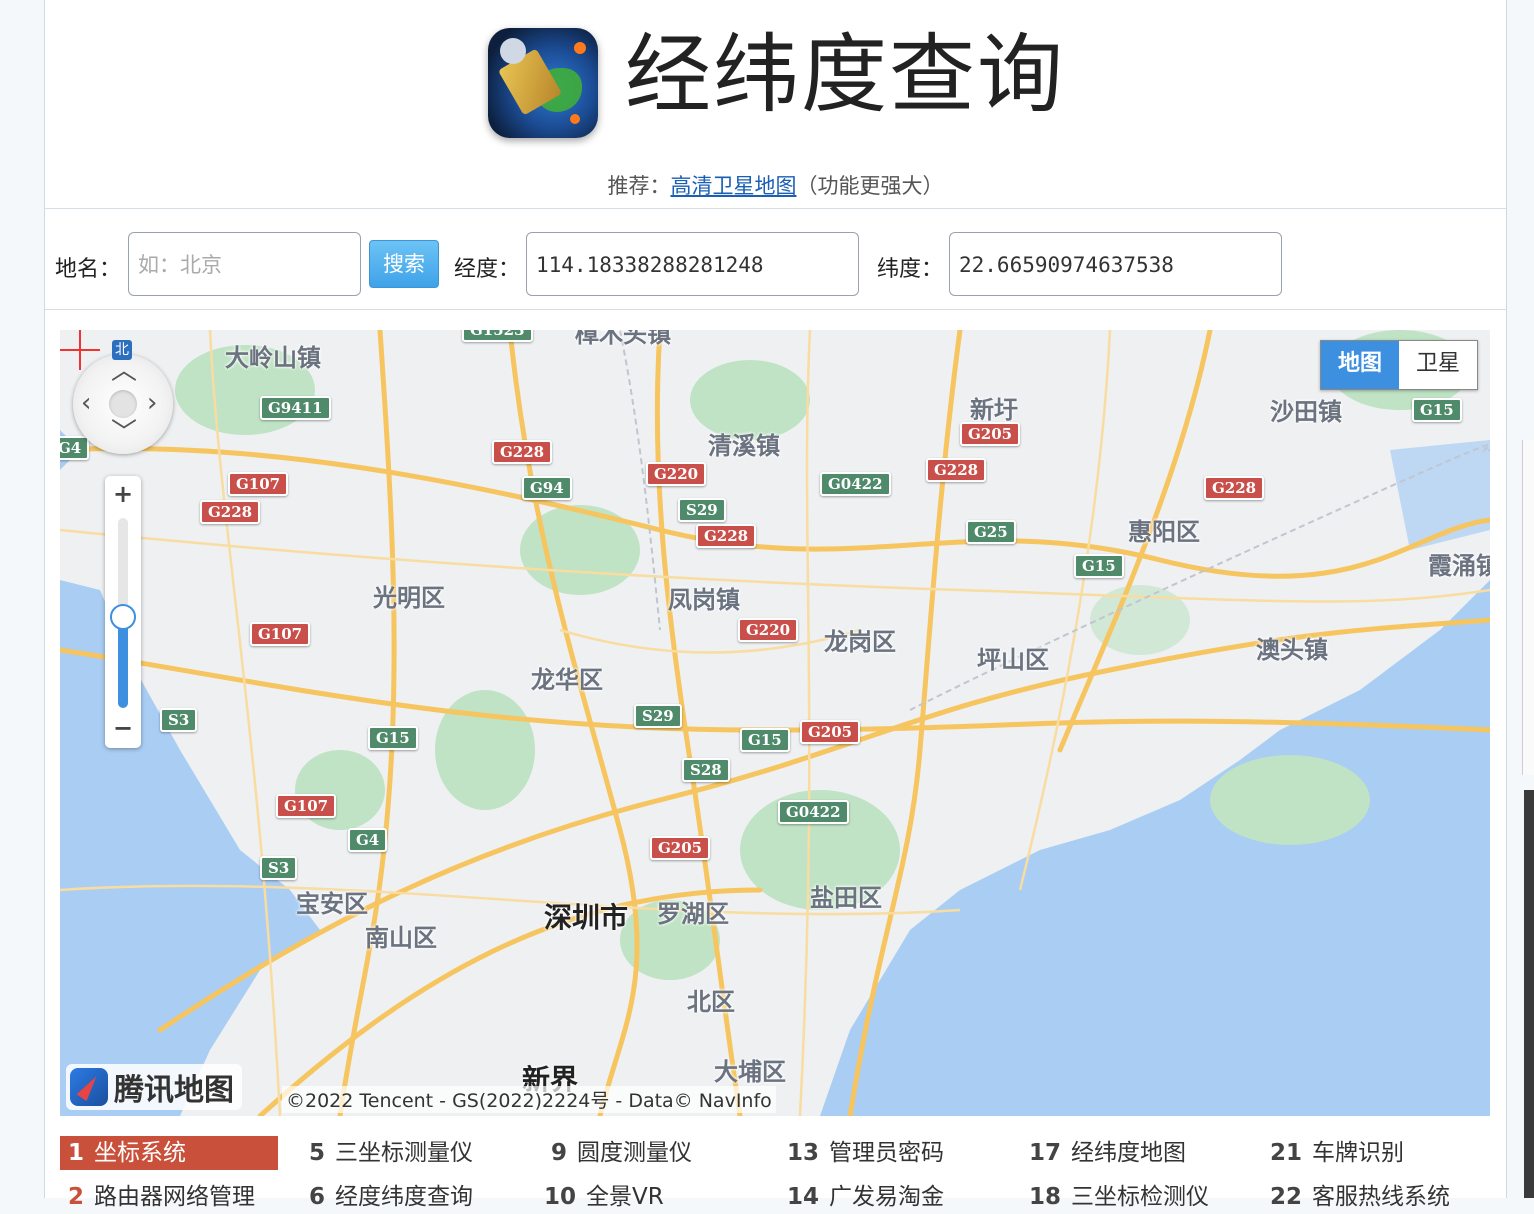  What do you see at coordinates (1358, 1153) in the screenshot?
I see `menu-item-label: 车牌识别` at bounding box center [1358, 1153].